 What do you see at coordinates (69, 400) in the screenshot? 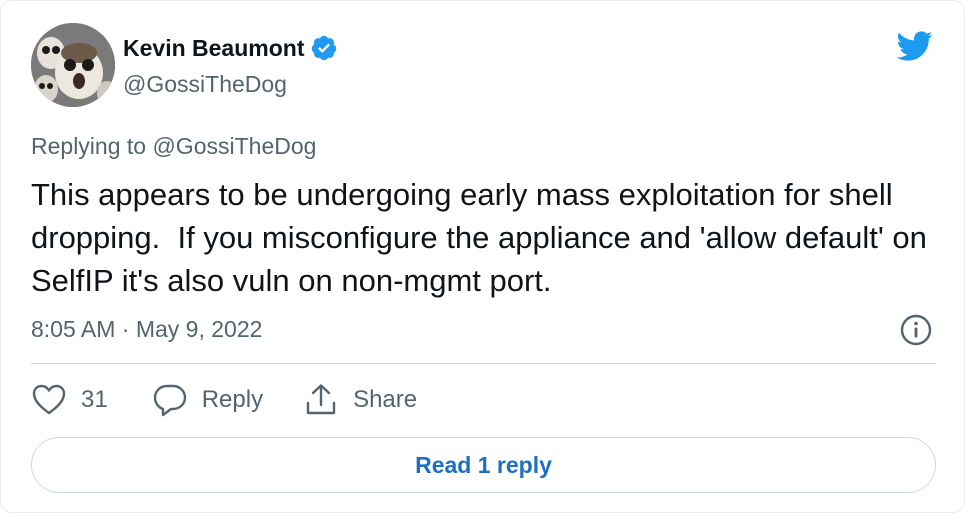
I see `like-button: 31` at bounding box center [69, 400].